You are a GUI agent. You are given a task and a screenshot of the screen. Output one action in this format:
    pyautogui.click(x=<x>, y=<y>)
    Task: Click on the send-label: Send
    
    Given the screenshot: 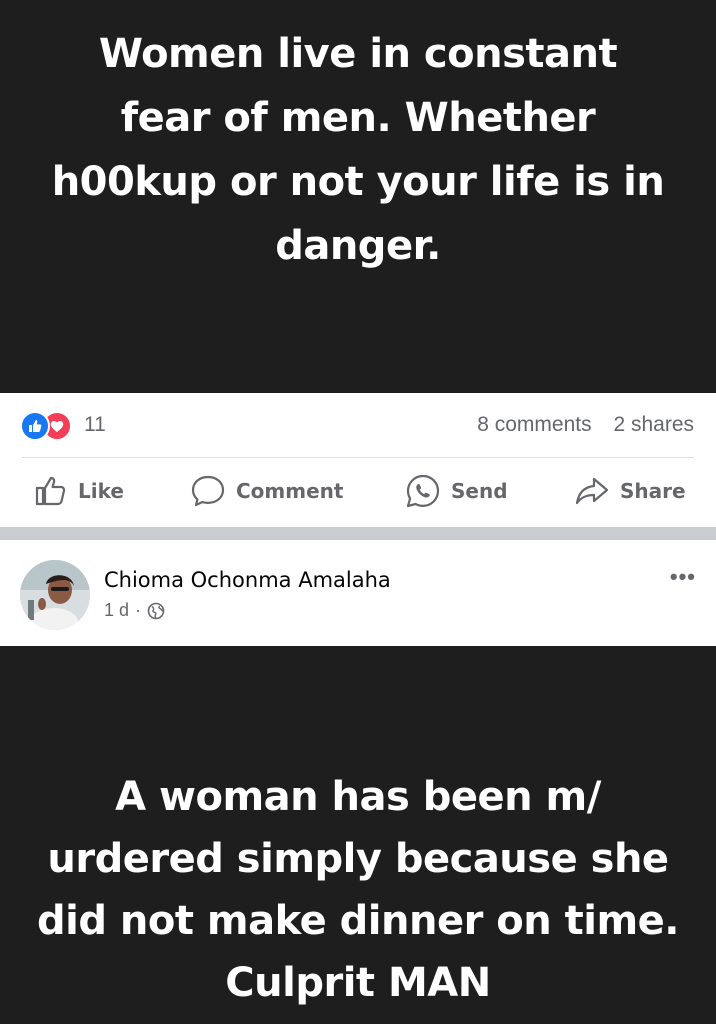 What is the action you would take?
    pyautogui.click(x=479, y=491)
    